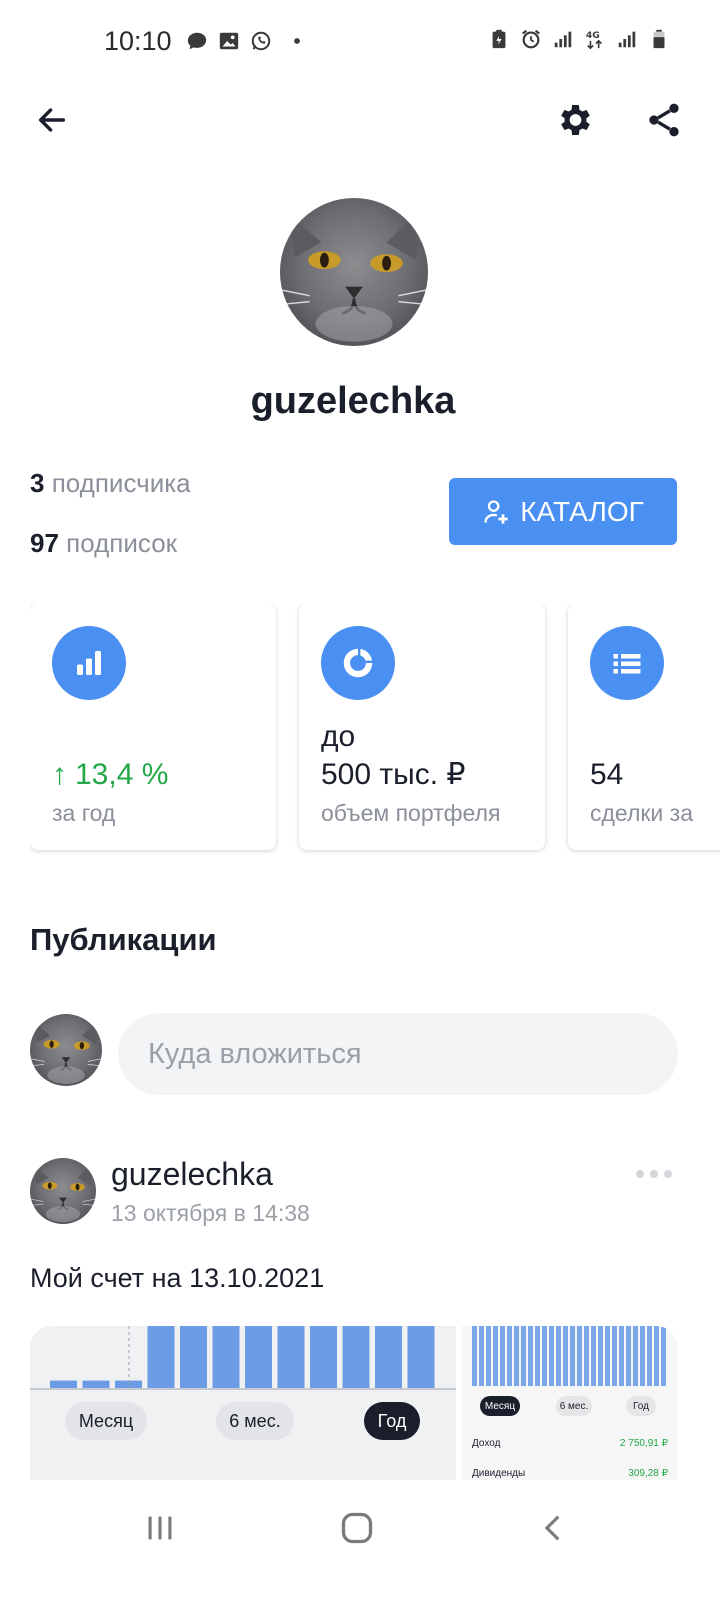 Image resolution: width=720 pixels, height=1600 pixels. What do you see at coordinates (643, 1443) in the screenshot?
I see `mini-income-value: 2 750,91 ₽` at bounding box center [643, 1443].